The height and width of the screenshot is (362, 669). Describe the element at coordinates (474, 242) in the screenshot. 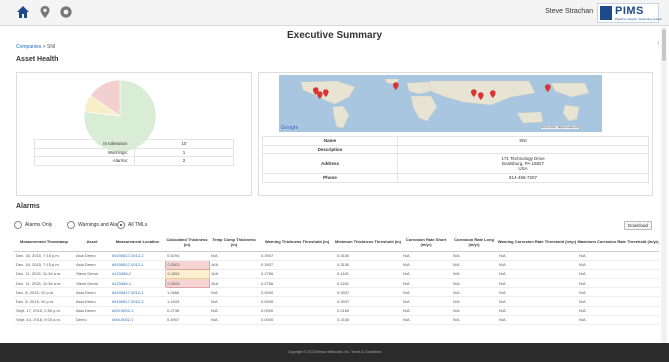

I see `column-header-rate-long: Corrosion Rate Long (in/yr)` at that location.